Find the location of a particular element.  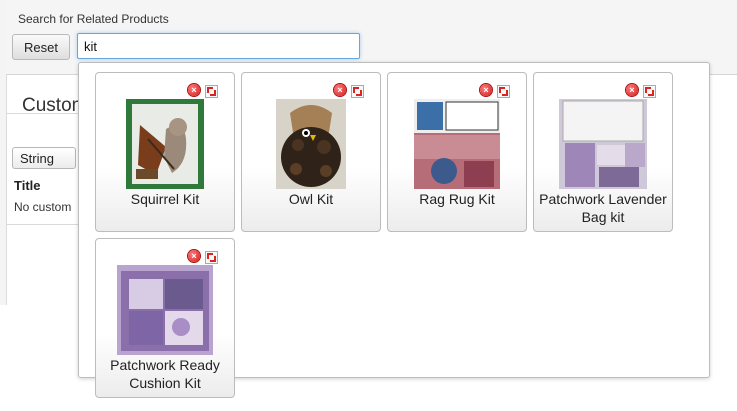

product-name: Patchwork Ready Cushion Kit is located at coordinates (165, 374).